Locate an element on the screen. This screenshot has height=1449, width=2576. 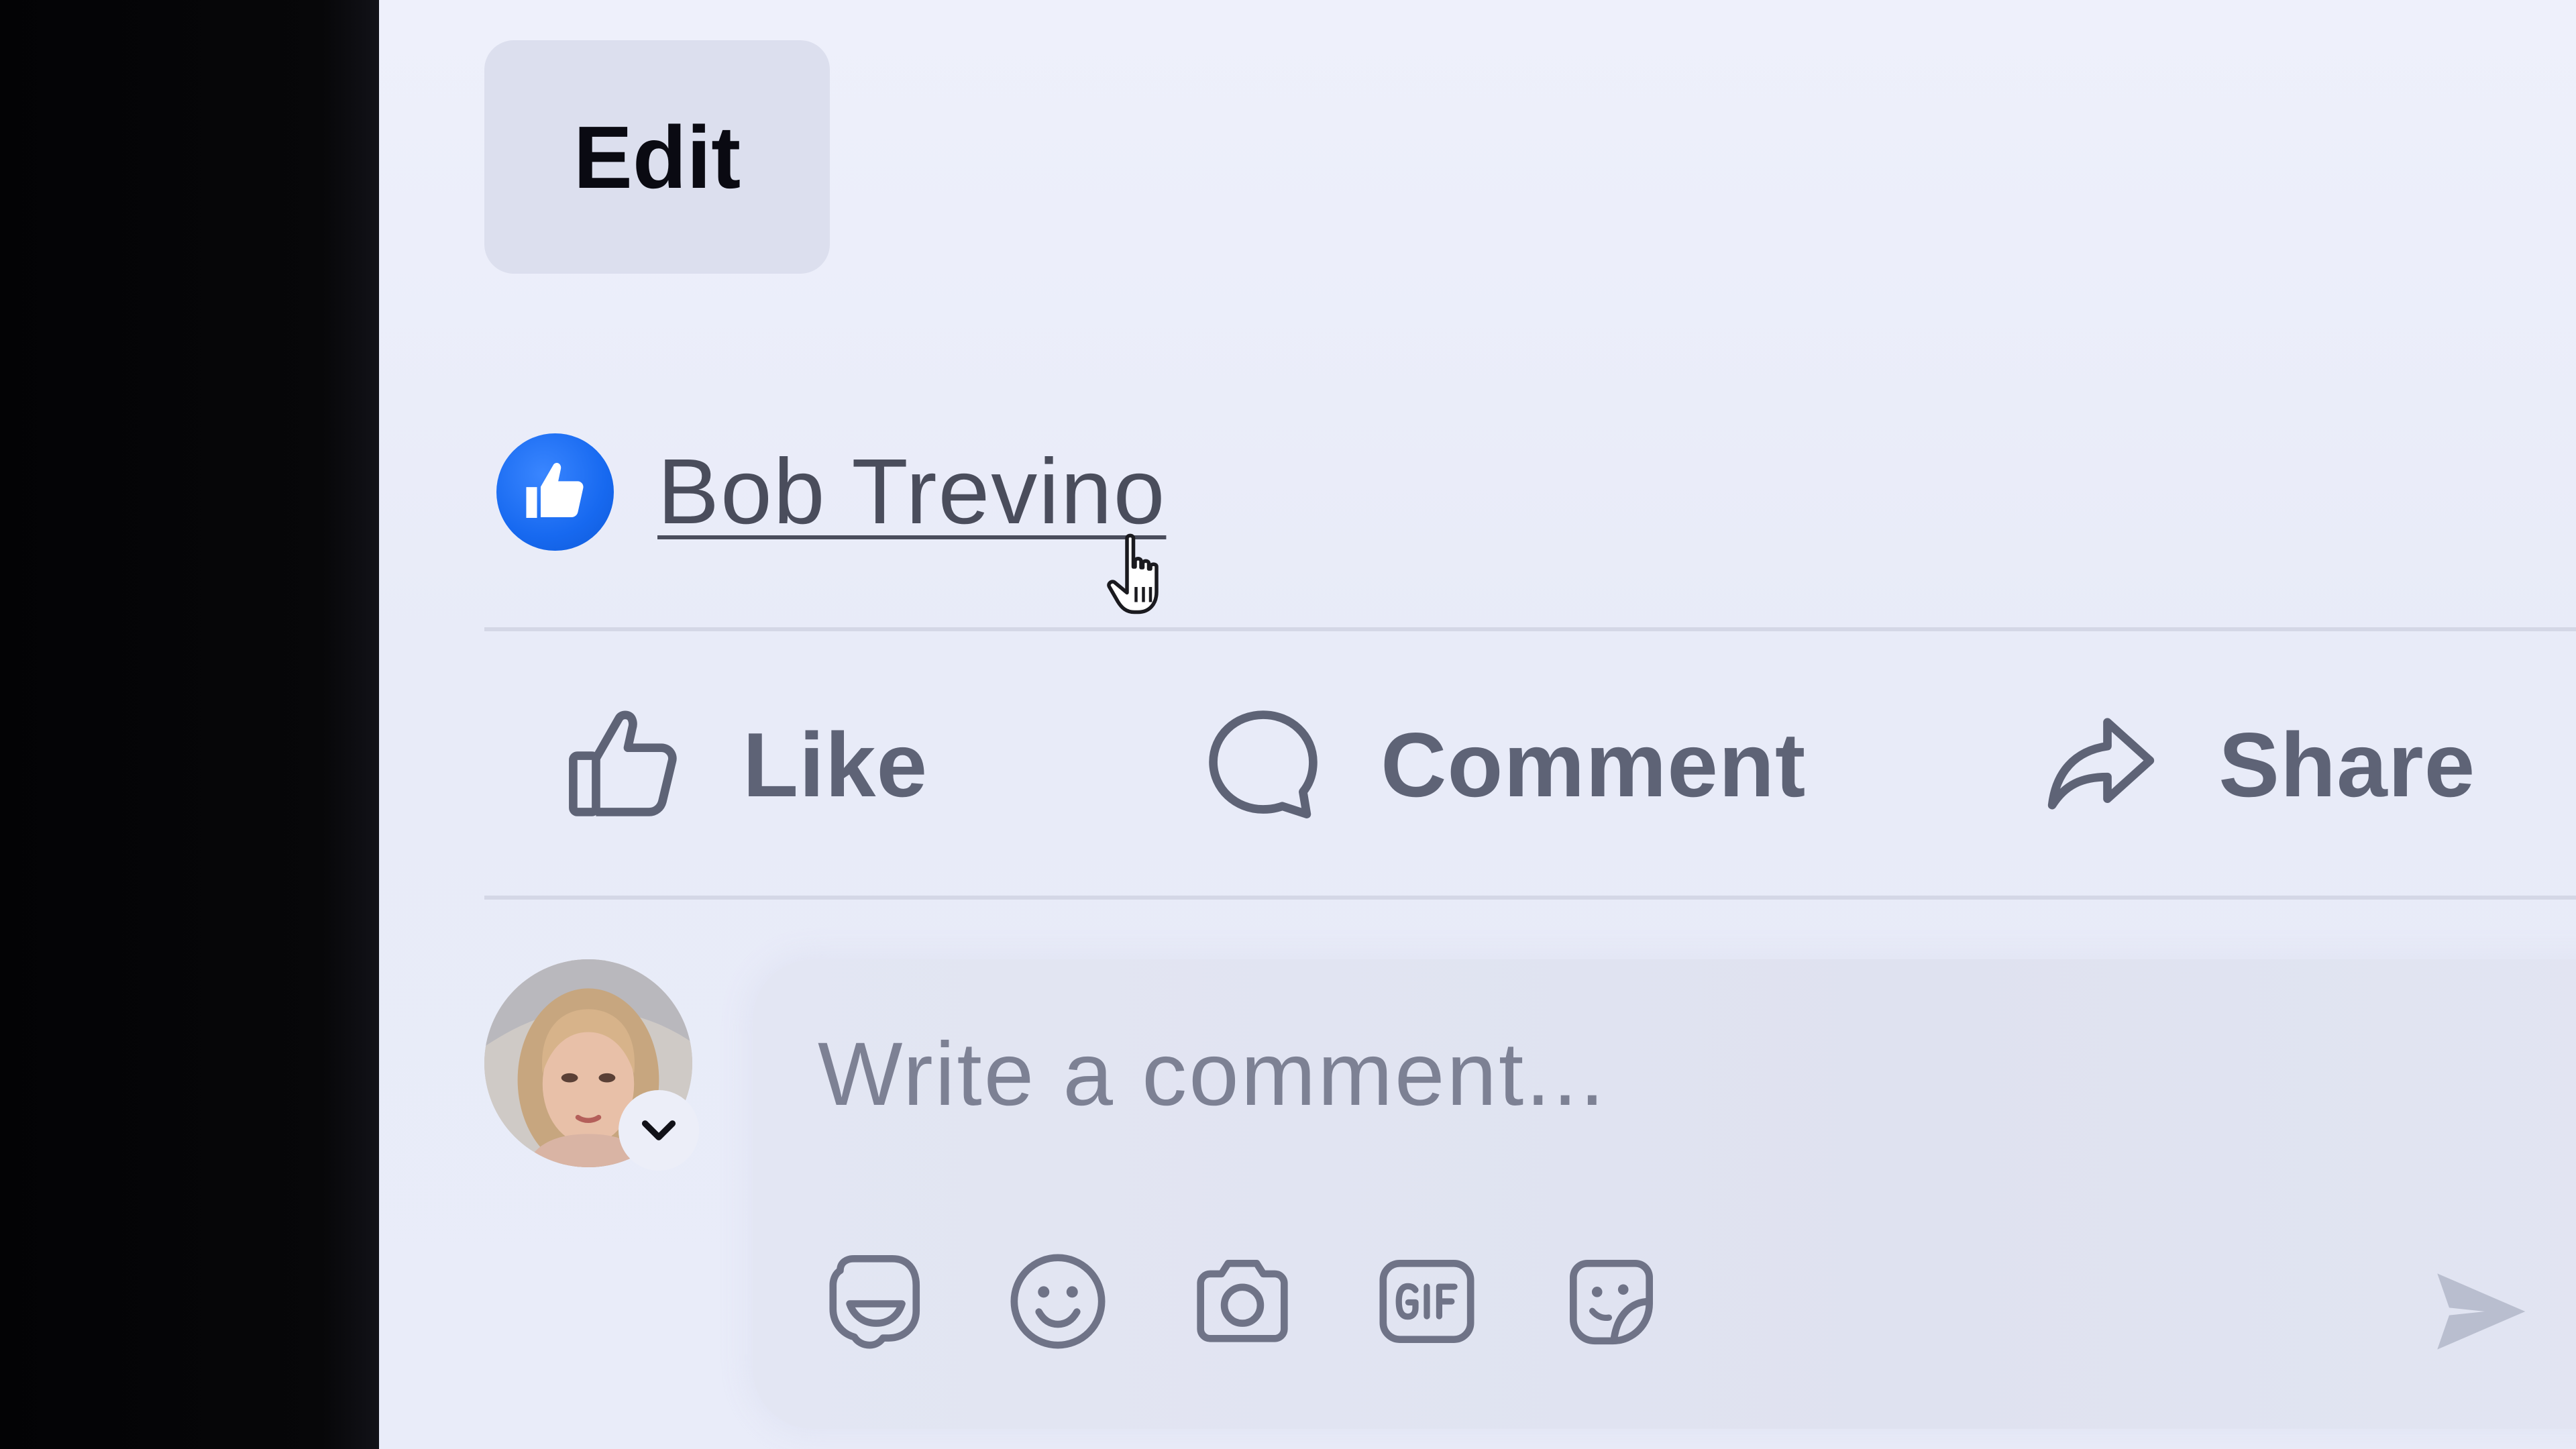
speech-bubble-icon is located at coordinates (1263, 764).